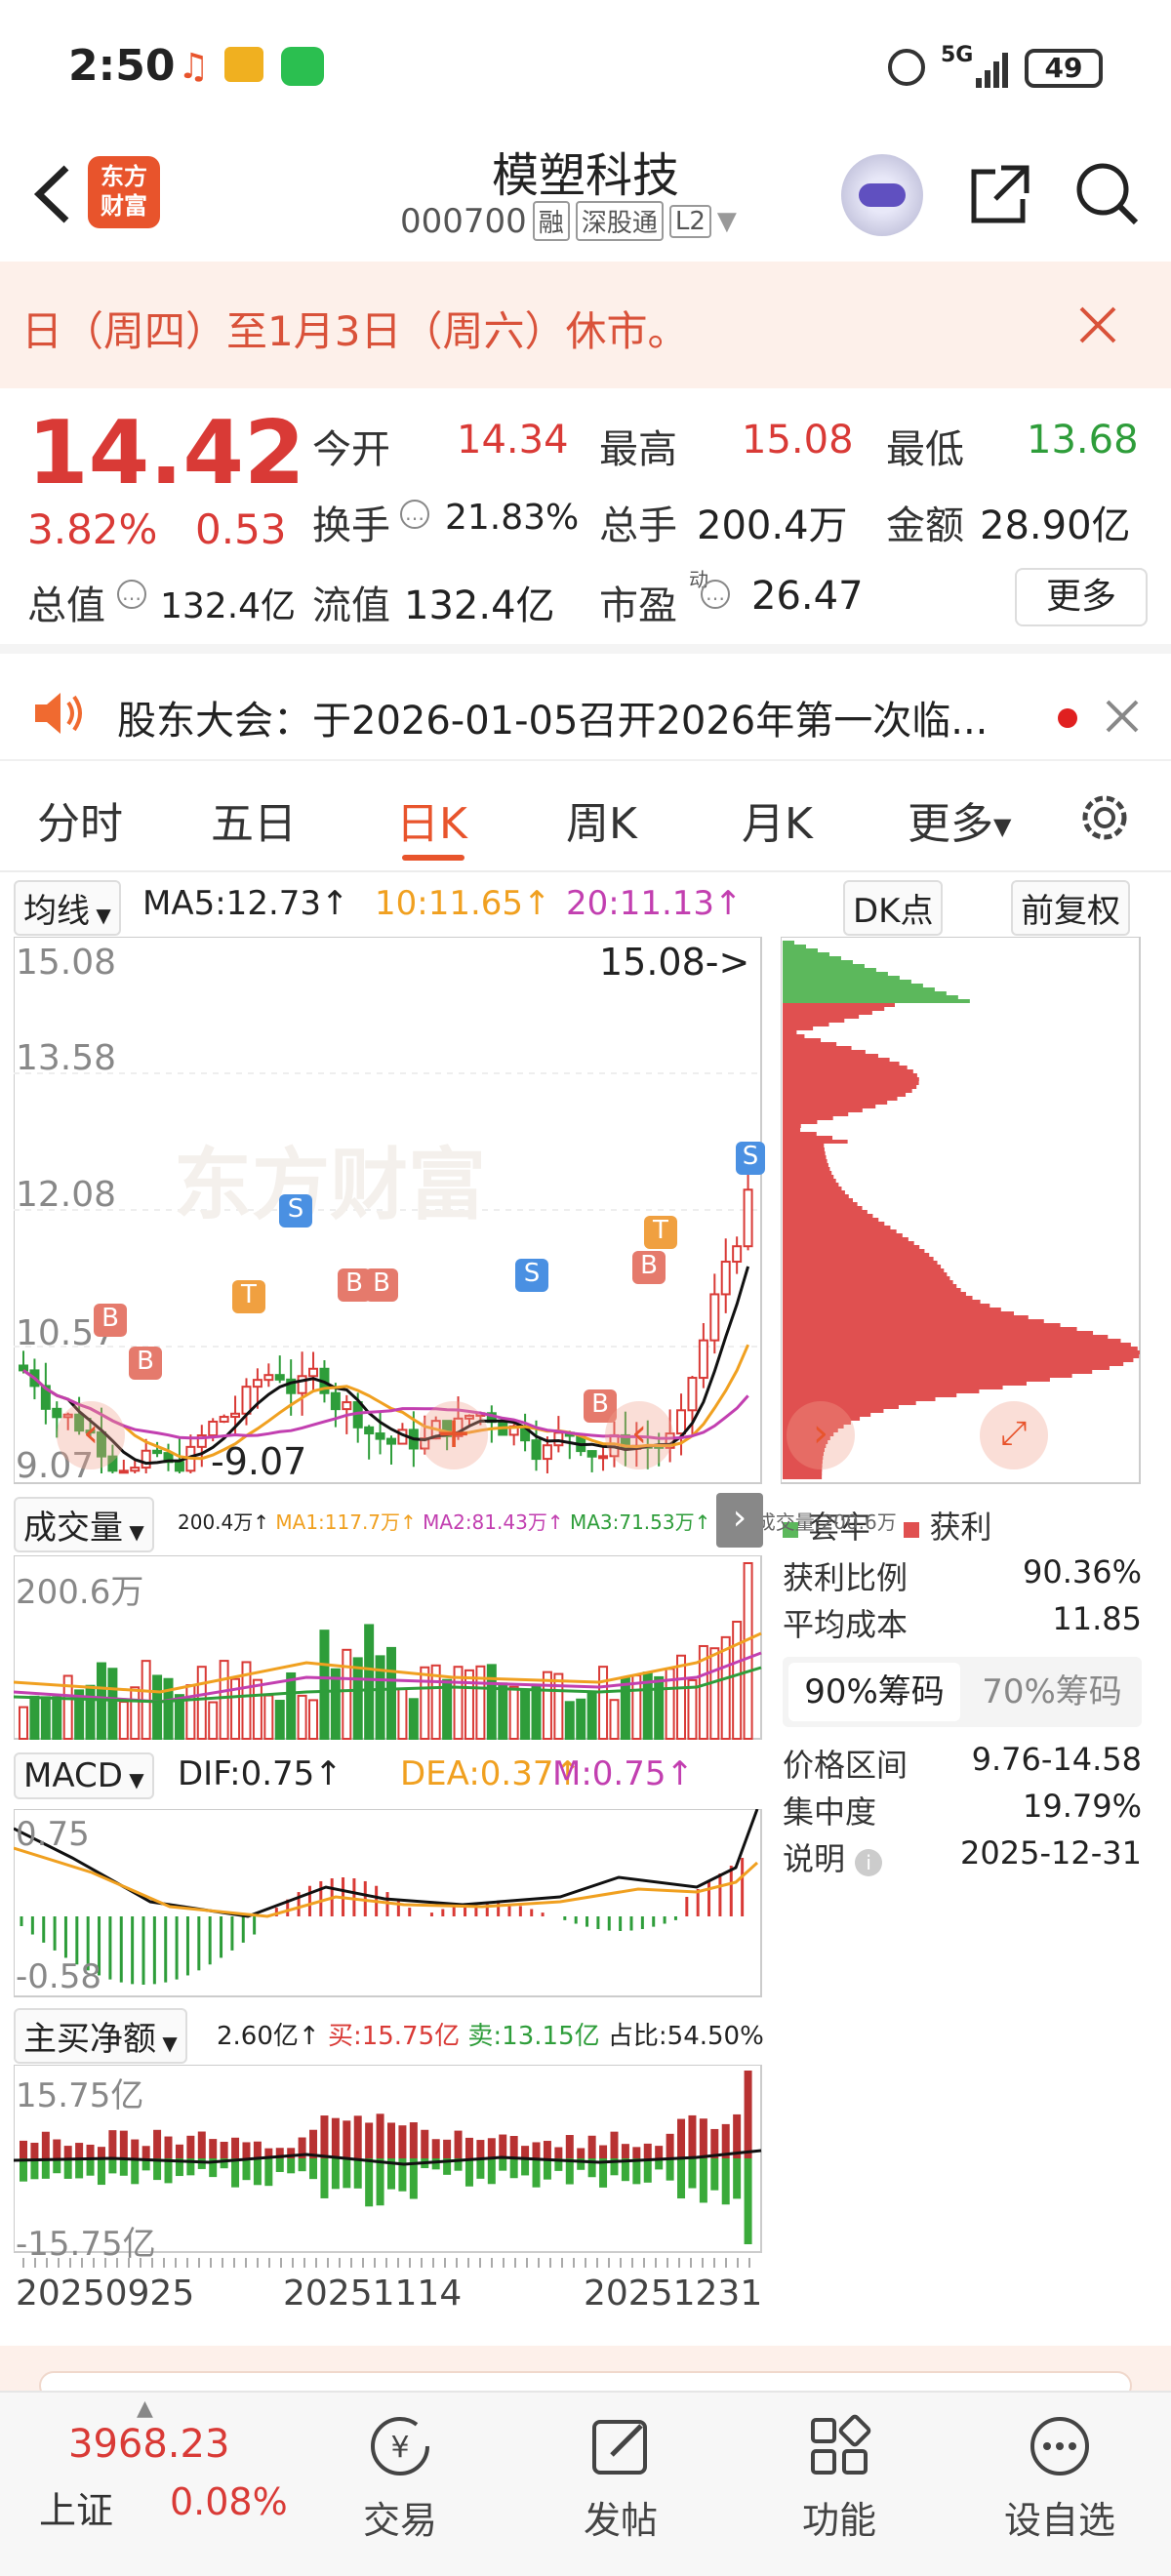  What do you see at coordinates (351, 606) in the screenshot?
I see `float-label: 流值` at bounding box center [351, 606].